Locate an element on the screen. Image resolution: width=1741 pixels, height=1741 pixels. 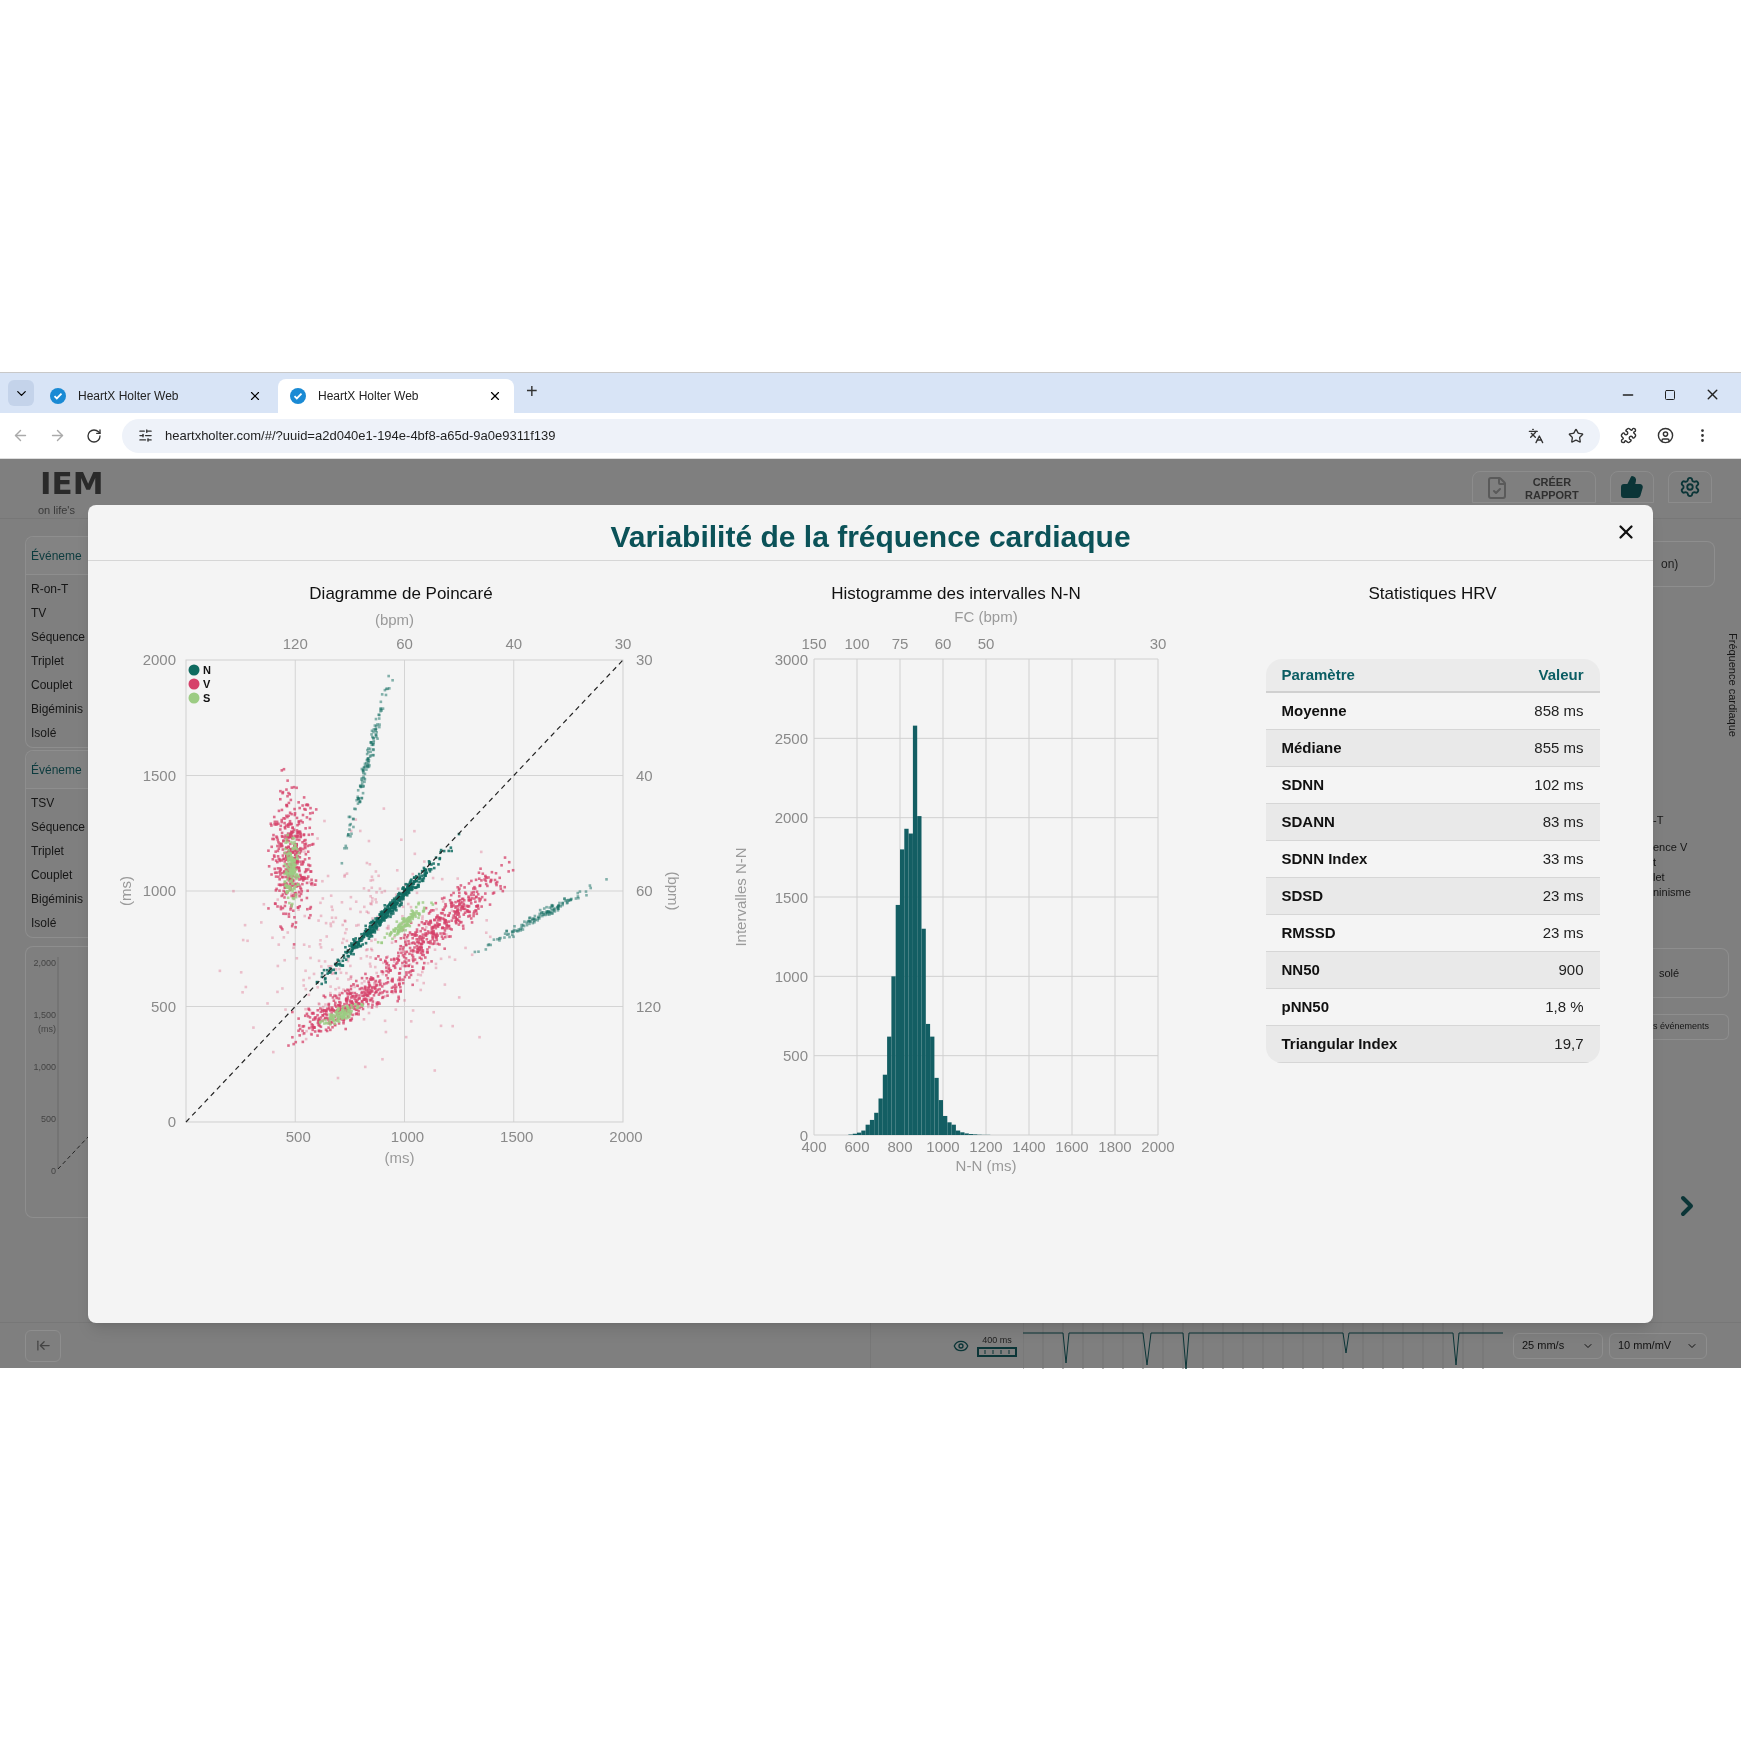
table-cell-text: 19,7 is located at coordinates (1569, 1043).